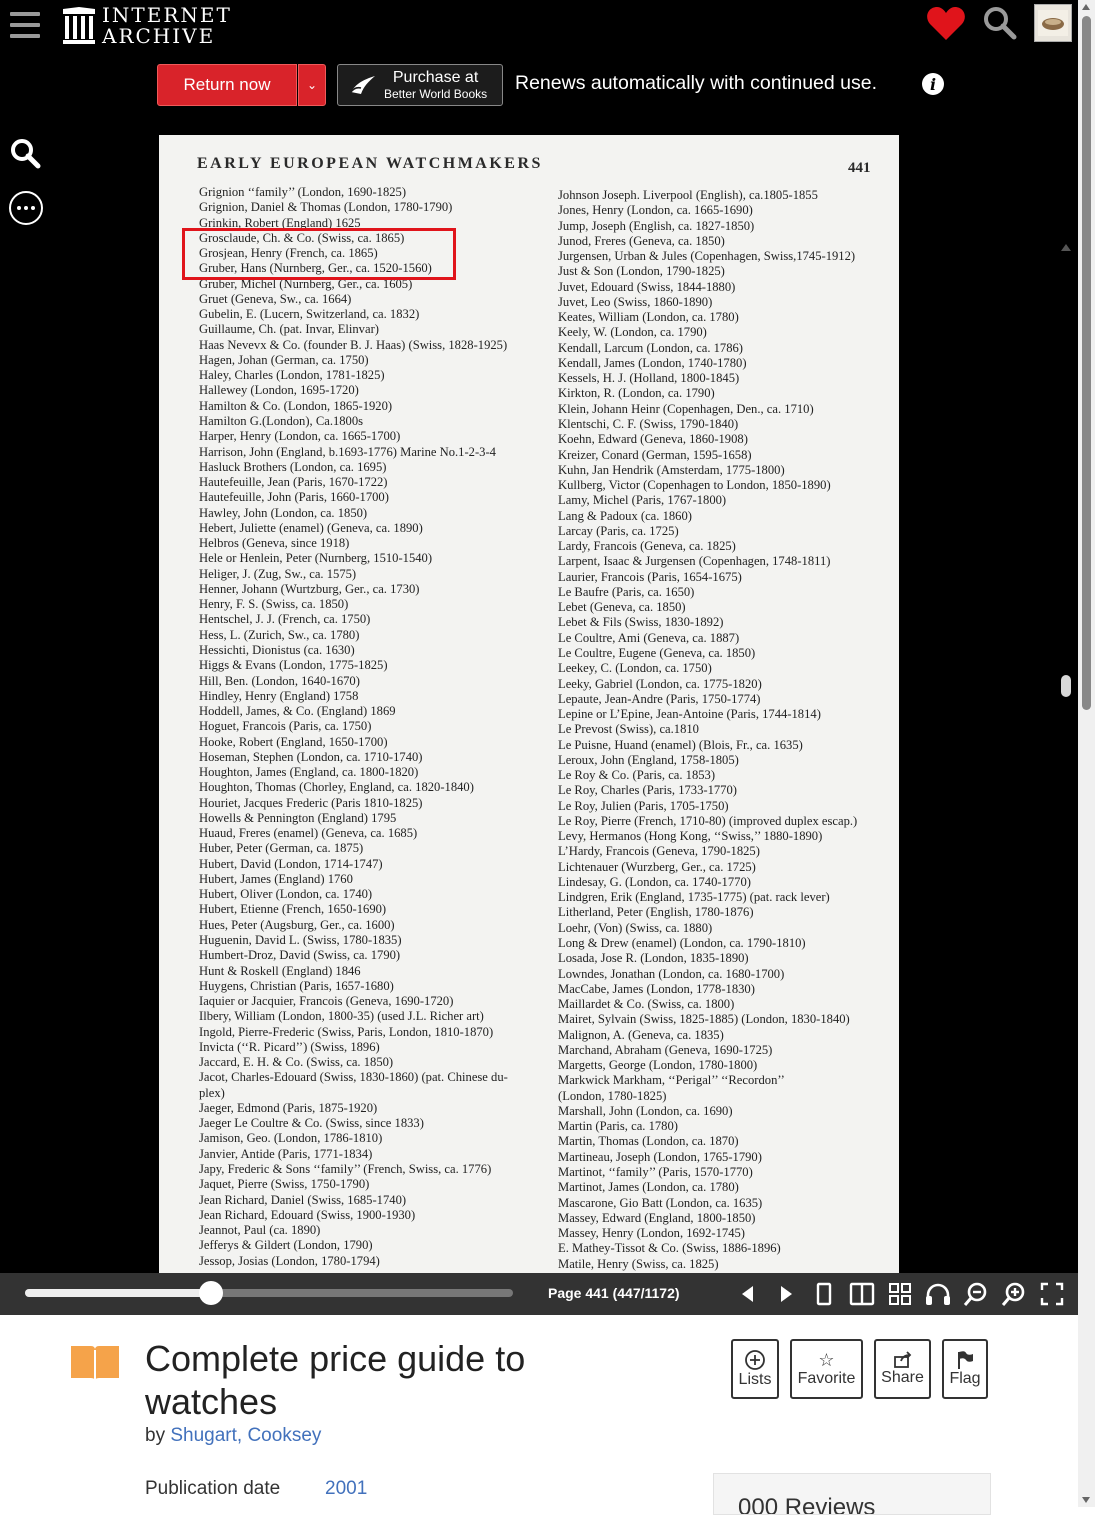 This screenshot has width=1095, height=1515. What do you see at coordinates (370, 163) in the screenshot?
I see `page-running-header: EARLY EUROPEAN WATCHMAKERS` at bounding box center [370, 163].